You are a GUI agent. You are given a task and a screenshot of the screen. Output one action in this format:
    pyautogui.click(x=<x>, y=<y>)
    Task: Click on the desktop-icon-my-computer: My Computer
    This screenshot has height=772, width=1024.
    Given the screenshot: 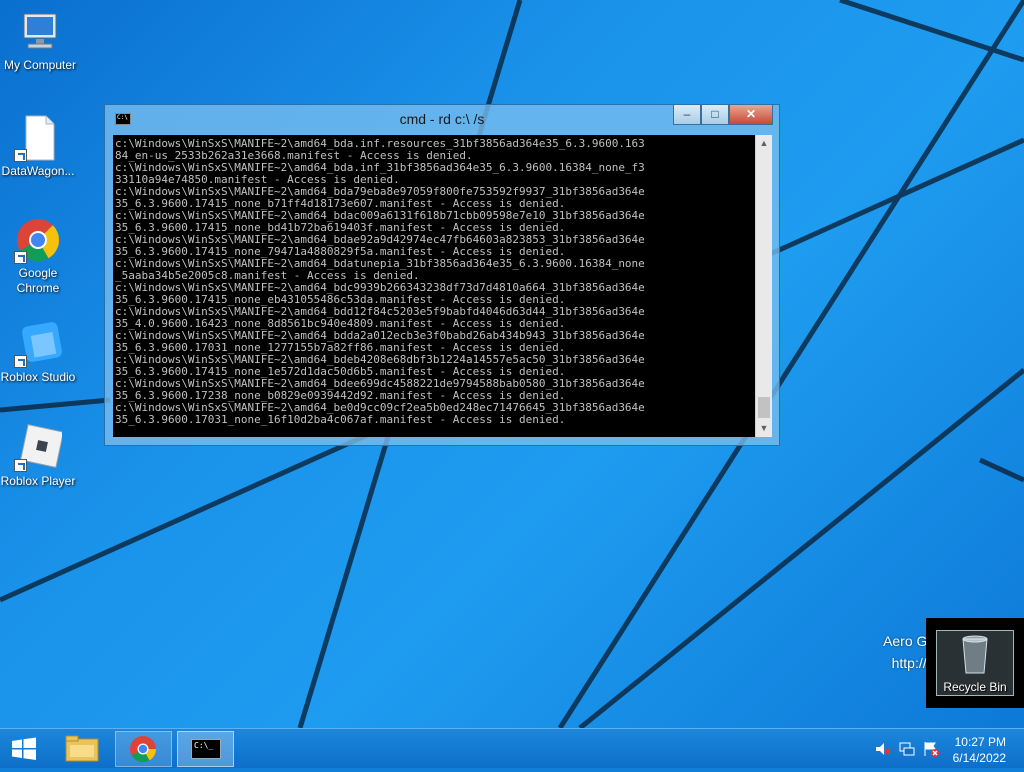 What is the action you would take?
    pyautogui.click(x=40, y=40)
    